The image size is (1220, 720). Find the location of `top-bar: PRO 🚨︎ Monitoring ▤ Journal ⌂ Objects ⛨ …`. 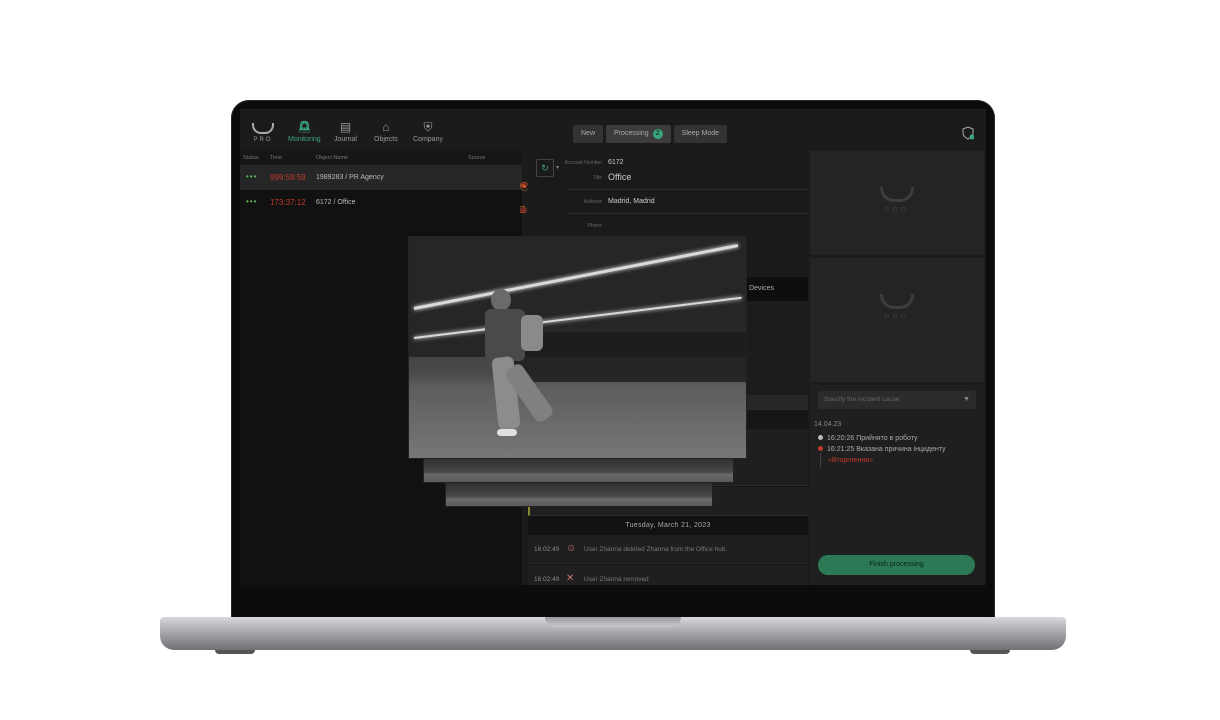

top-bar: PRO 🚨︎ Monitoring ▤ Journal ⌂ Objects ⛨ … is located at coordinates (613, 130).